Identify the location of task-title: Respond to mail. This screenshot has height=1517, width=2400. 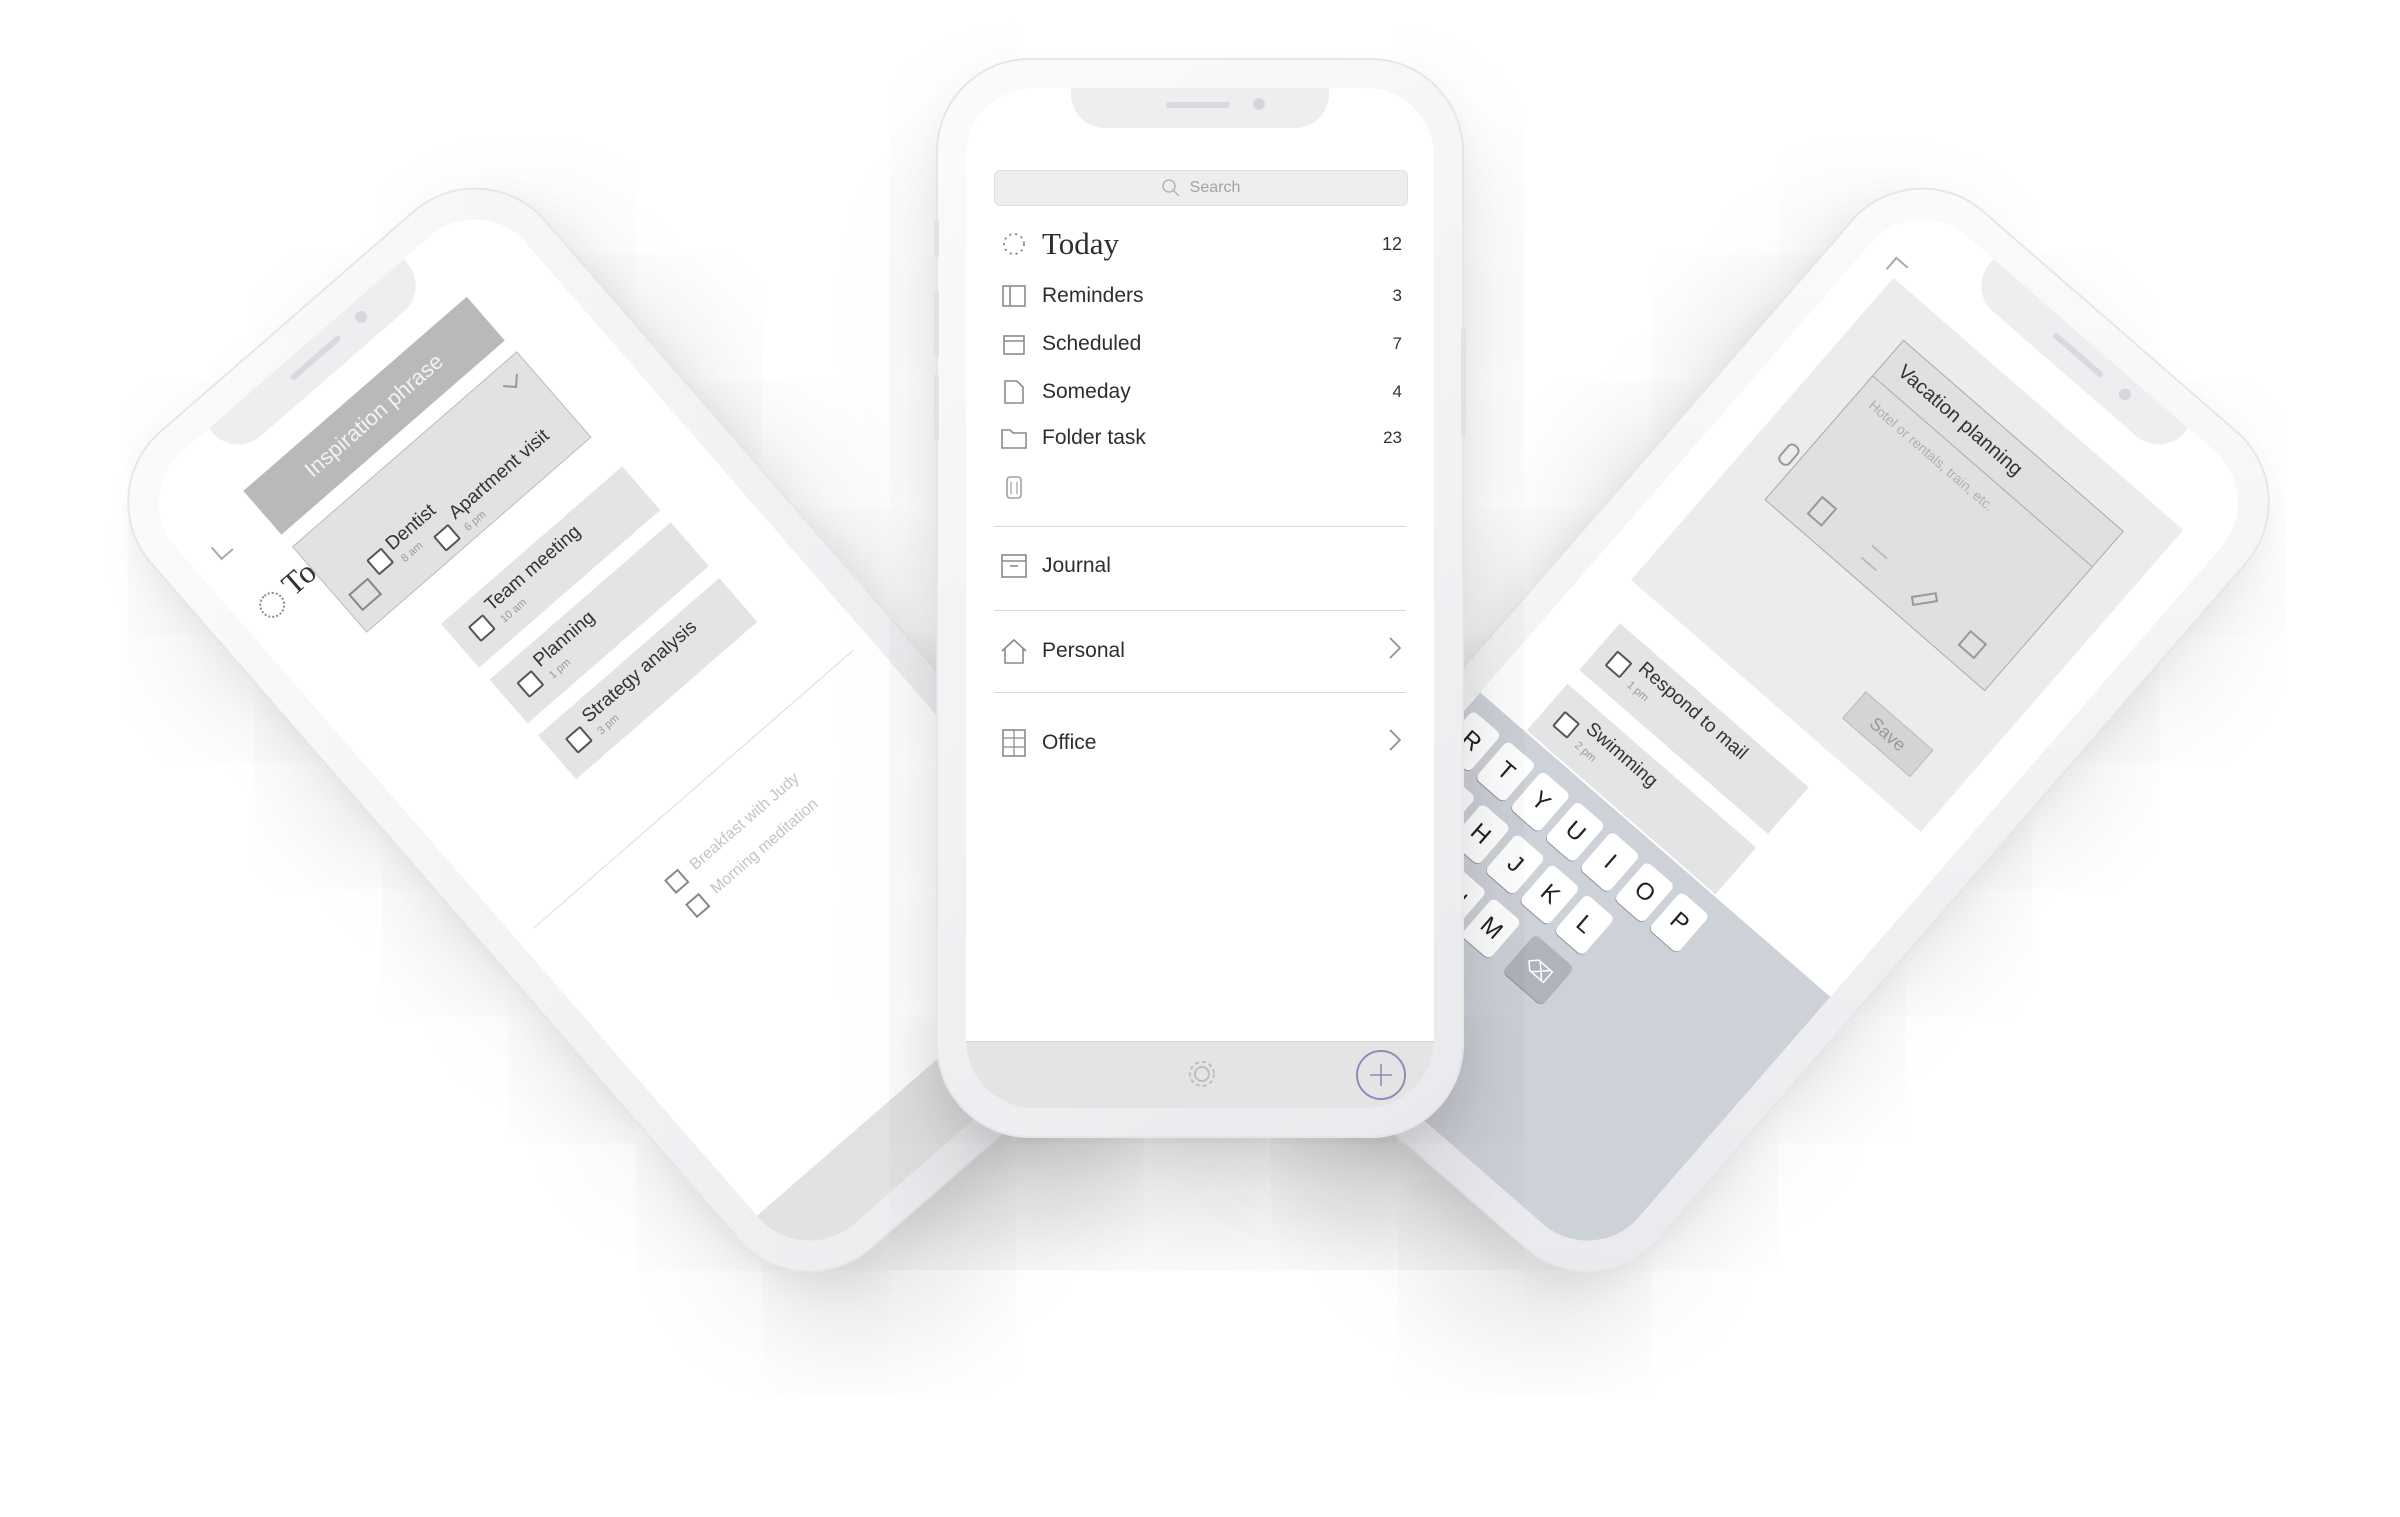
(1693, 711).